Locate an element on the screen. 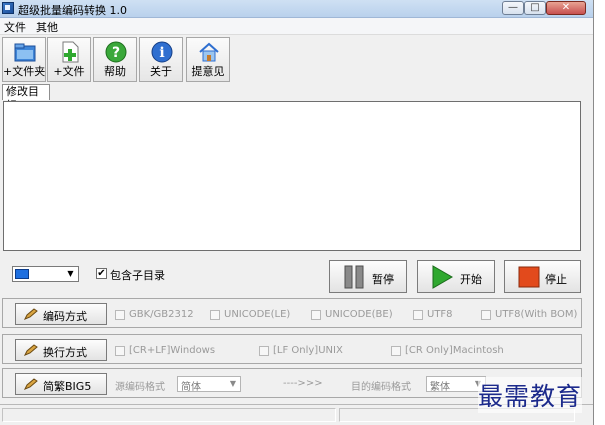  target-encoding-label: 目的编码格式 is located at coordinates (381, 387).